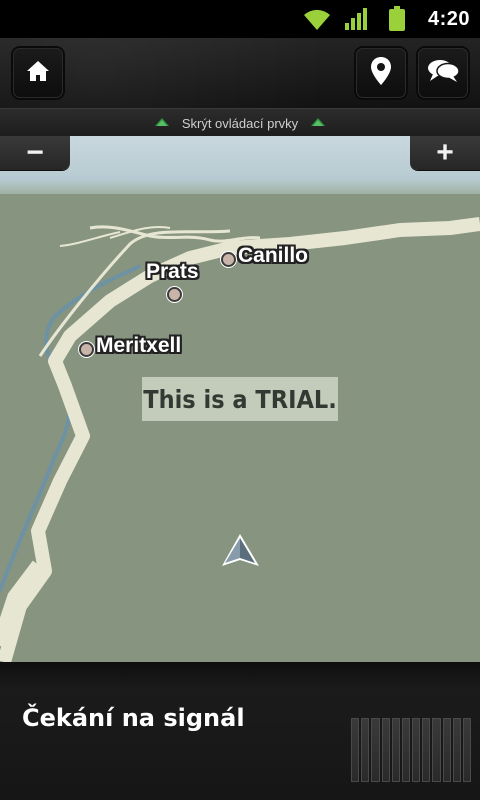 This screenshot has height=800, width=480. I want to click on current-position-arrow-icon, so click(241, 552).